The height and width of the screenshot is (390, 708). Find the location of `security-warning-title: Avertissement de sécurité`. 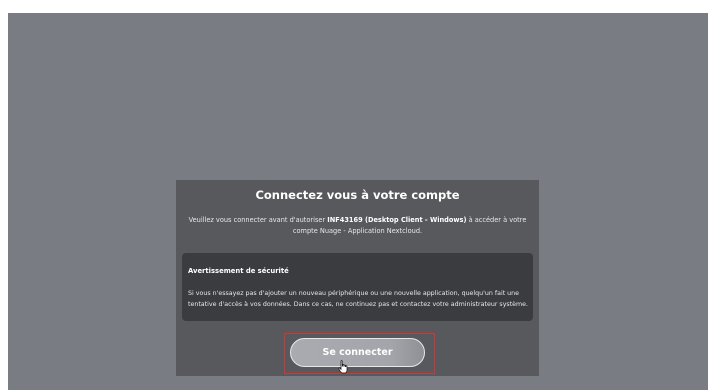

security-warning-title: Avertissement de sécurité is located at coordinates (238, 271).